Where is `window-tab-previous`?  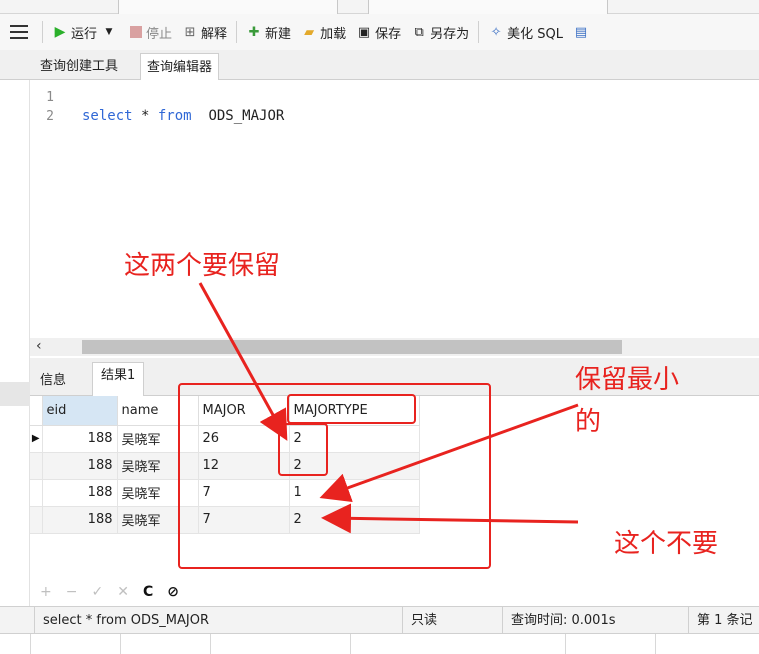
window-tab-previous is located at coordinates (228, 7).